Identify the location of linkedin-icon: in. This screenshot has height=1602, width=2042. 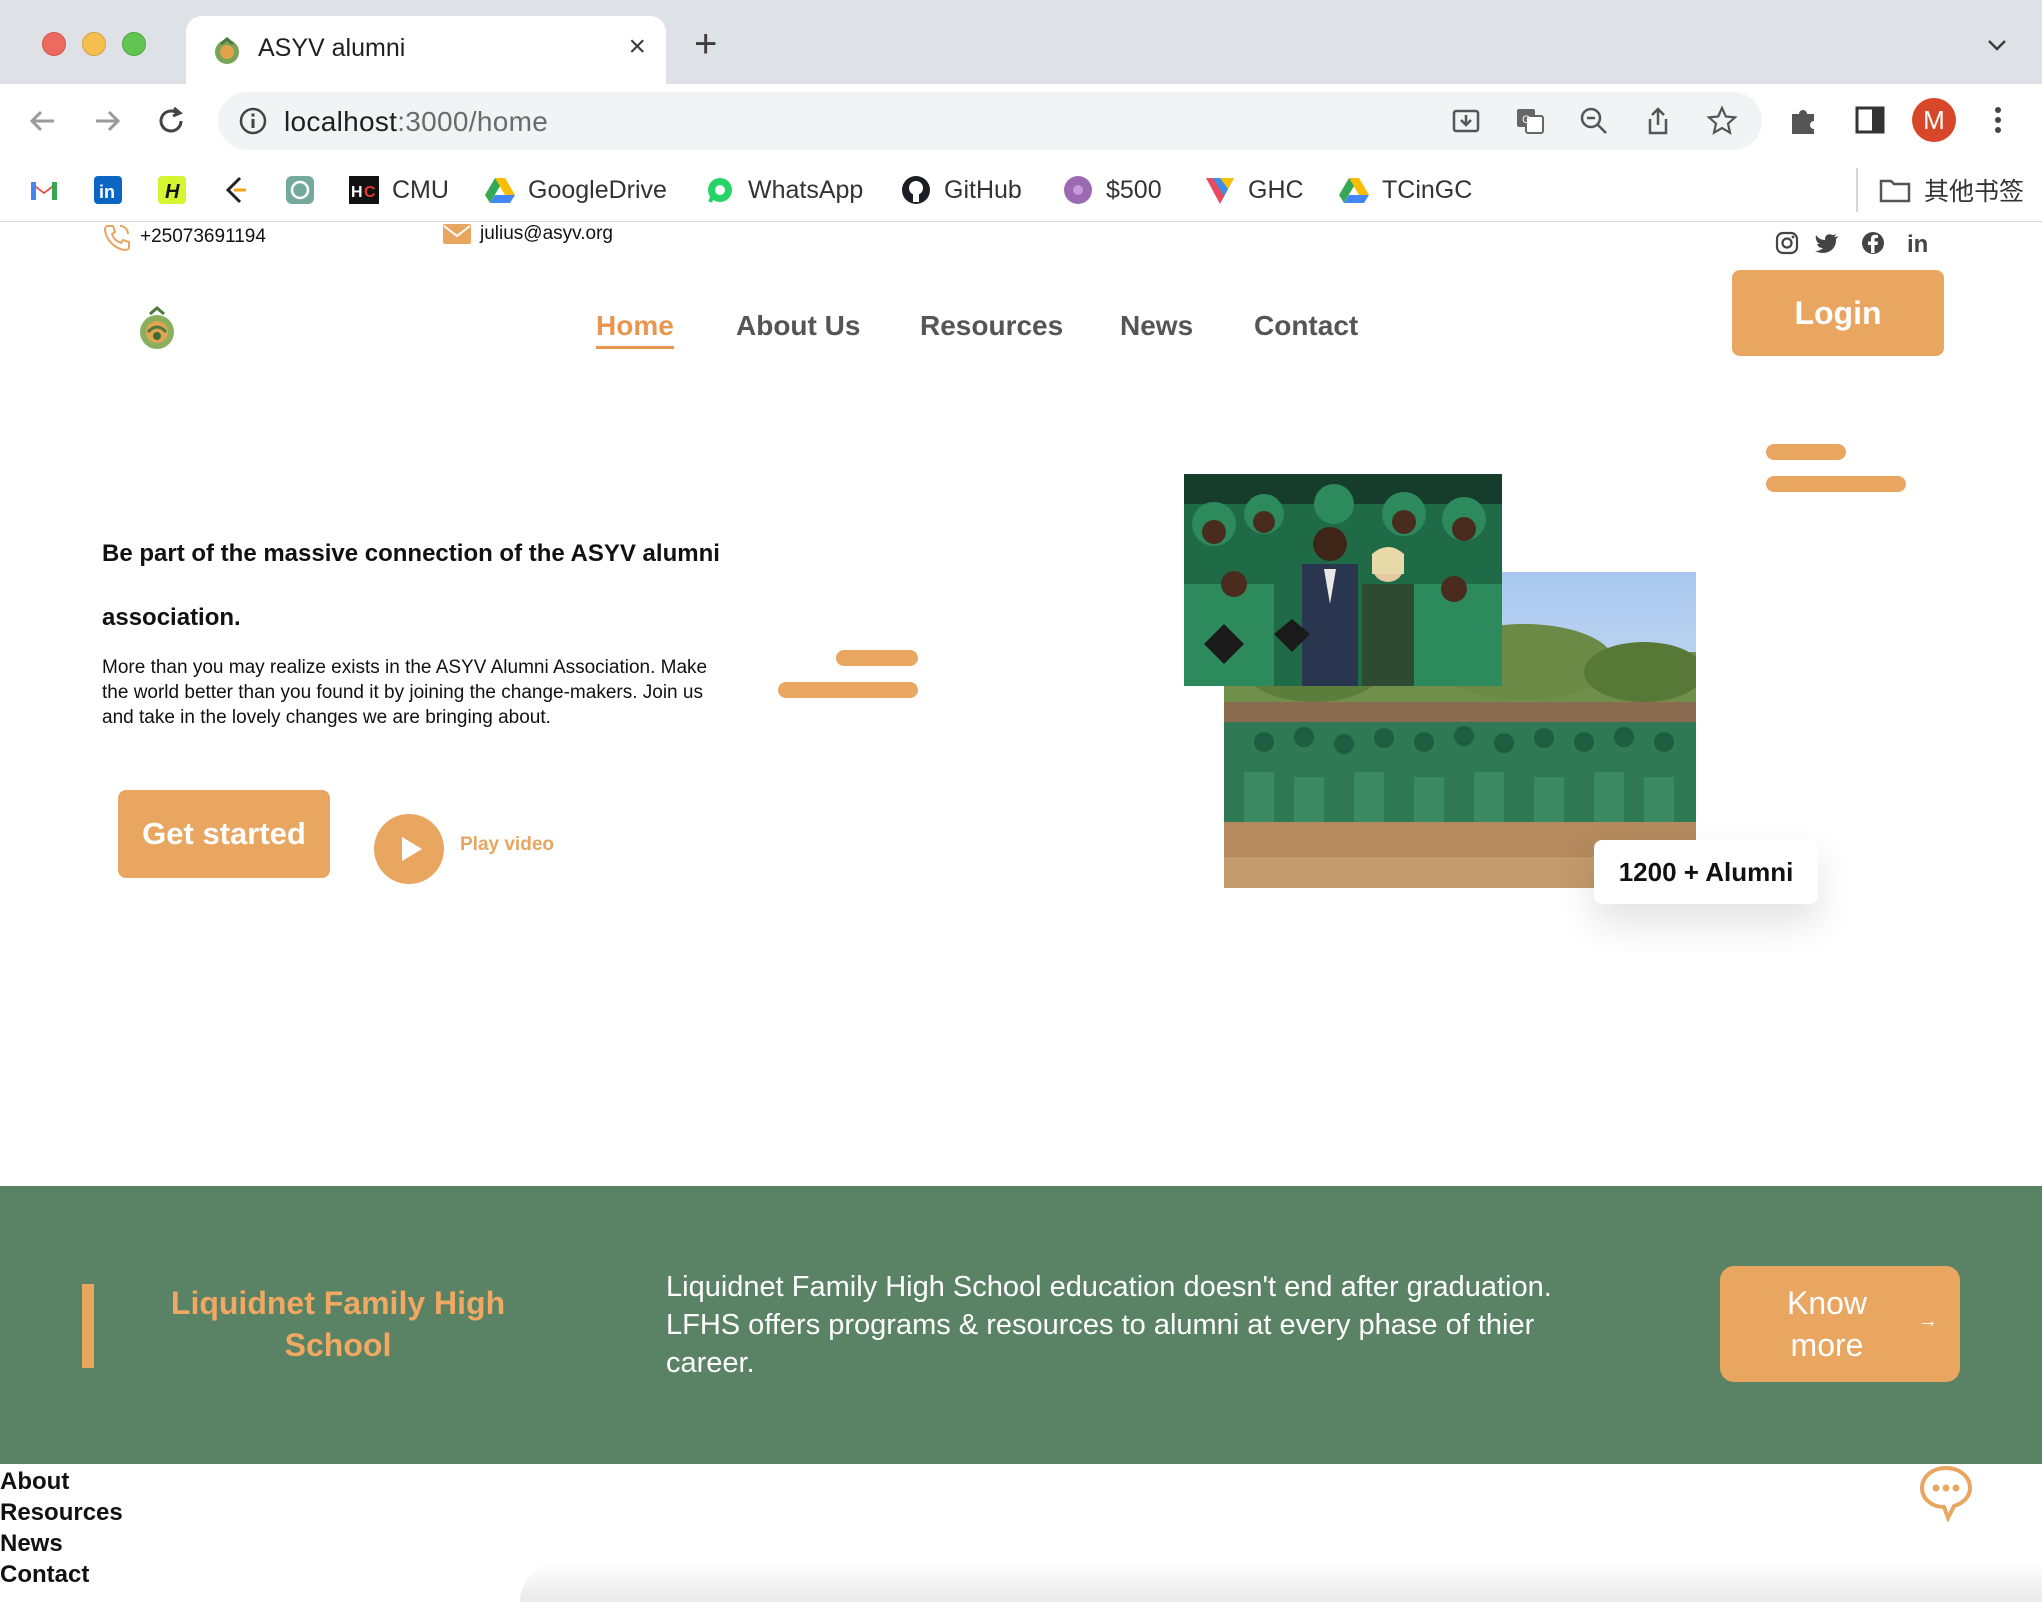
(108, 190).